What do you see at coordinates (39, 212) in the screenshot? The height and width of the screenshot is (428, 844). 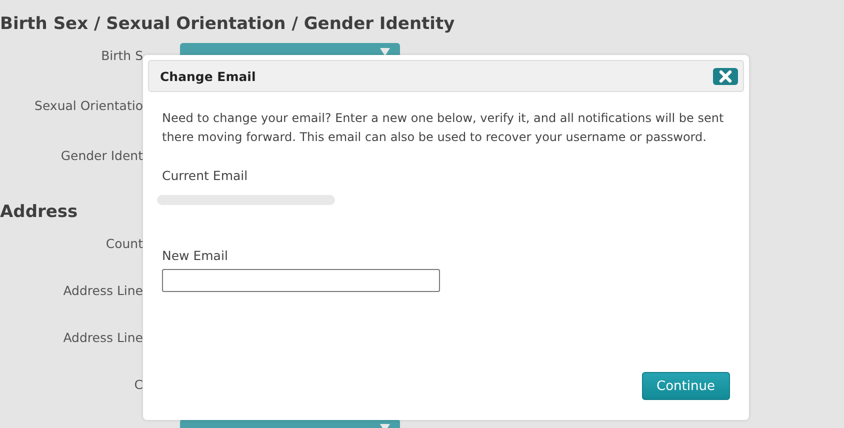 I see `section-heading: Address` at bounding box center [39, 212].